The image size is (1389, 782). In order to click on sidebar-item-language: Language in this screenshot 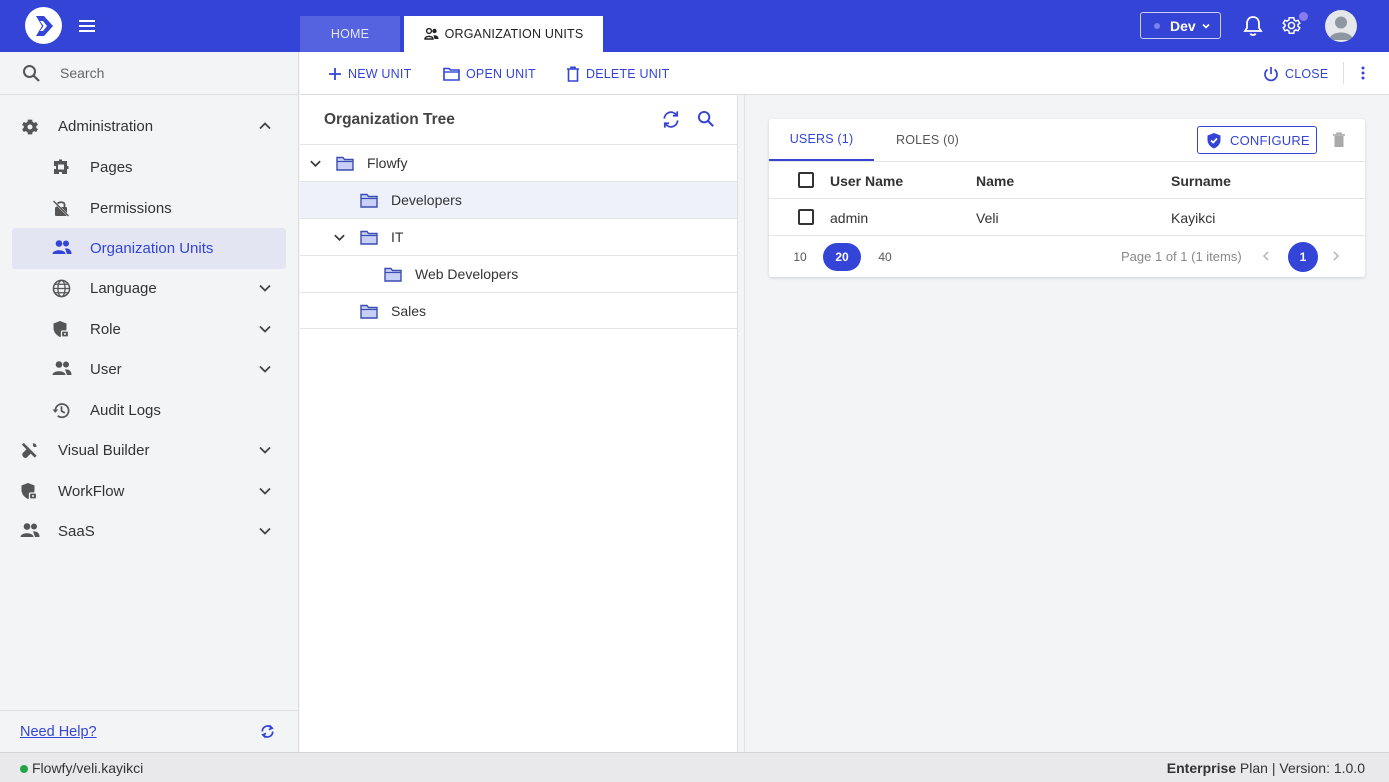, I will do `click(149, 288)`.